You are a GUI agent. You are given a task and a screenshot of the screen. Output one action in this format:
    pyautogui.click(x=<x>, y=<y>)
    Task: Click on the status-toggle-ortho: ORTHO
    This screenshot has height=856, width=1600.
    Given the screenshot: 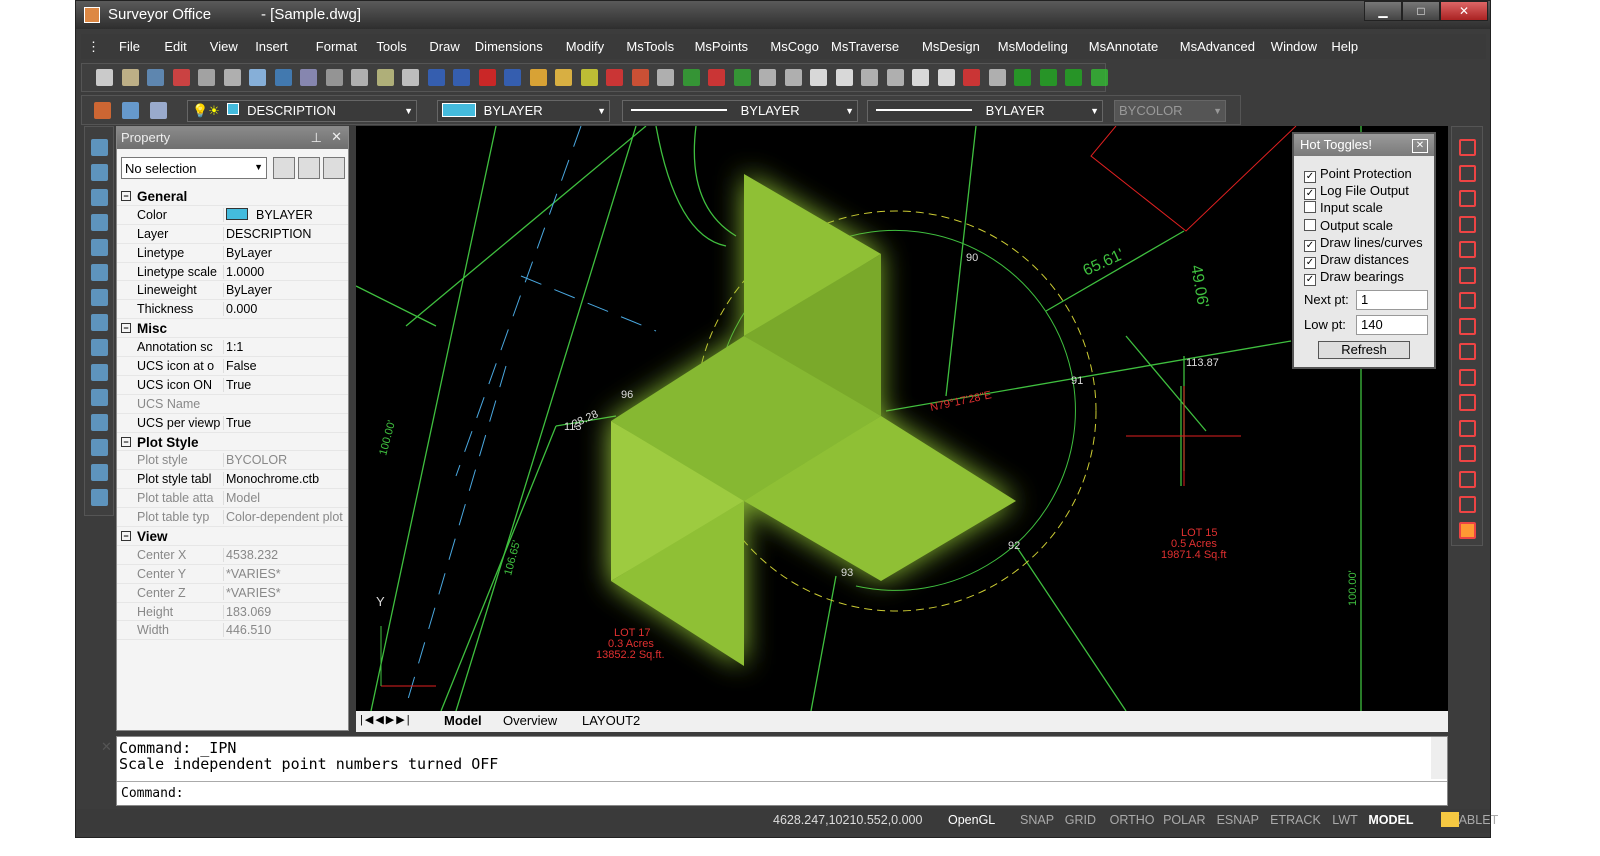 What is the action you would take?
    pyautogui.click(x=1132, y=820)
    